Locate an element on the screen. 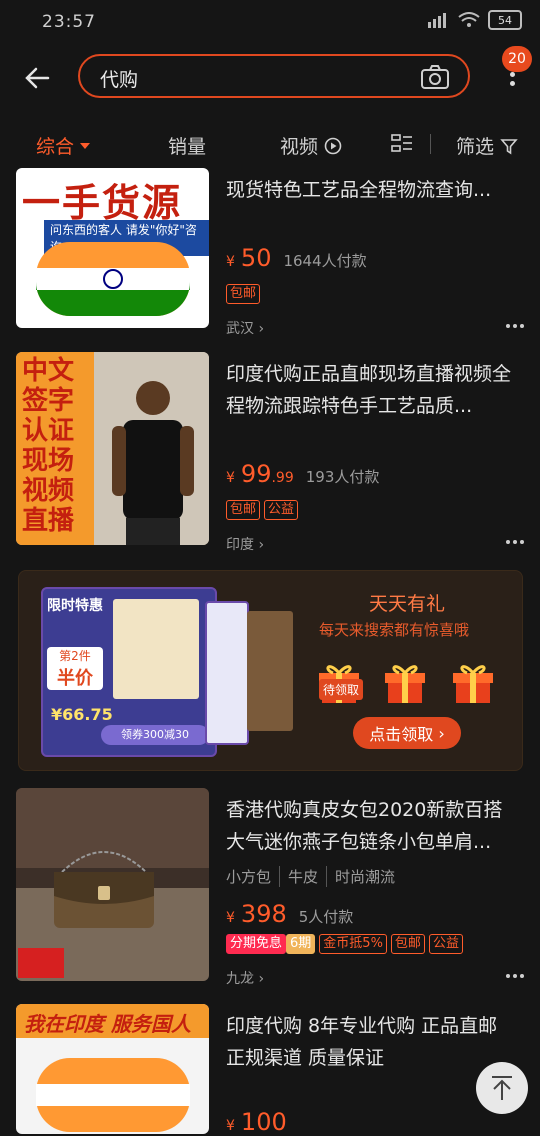 The height and width of the screenshot is (1136, 540). promo-price-value: 66.75 is located at coordinates (87, 714).